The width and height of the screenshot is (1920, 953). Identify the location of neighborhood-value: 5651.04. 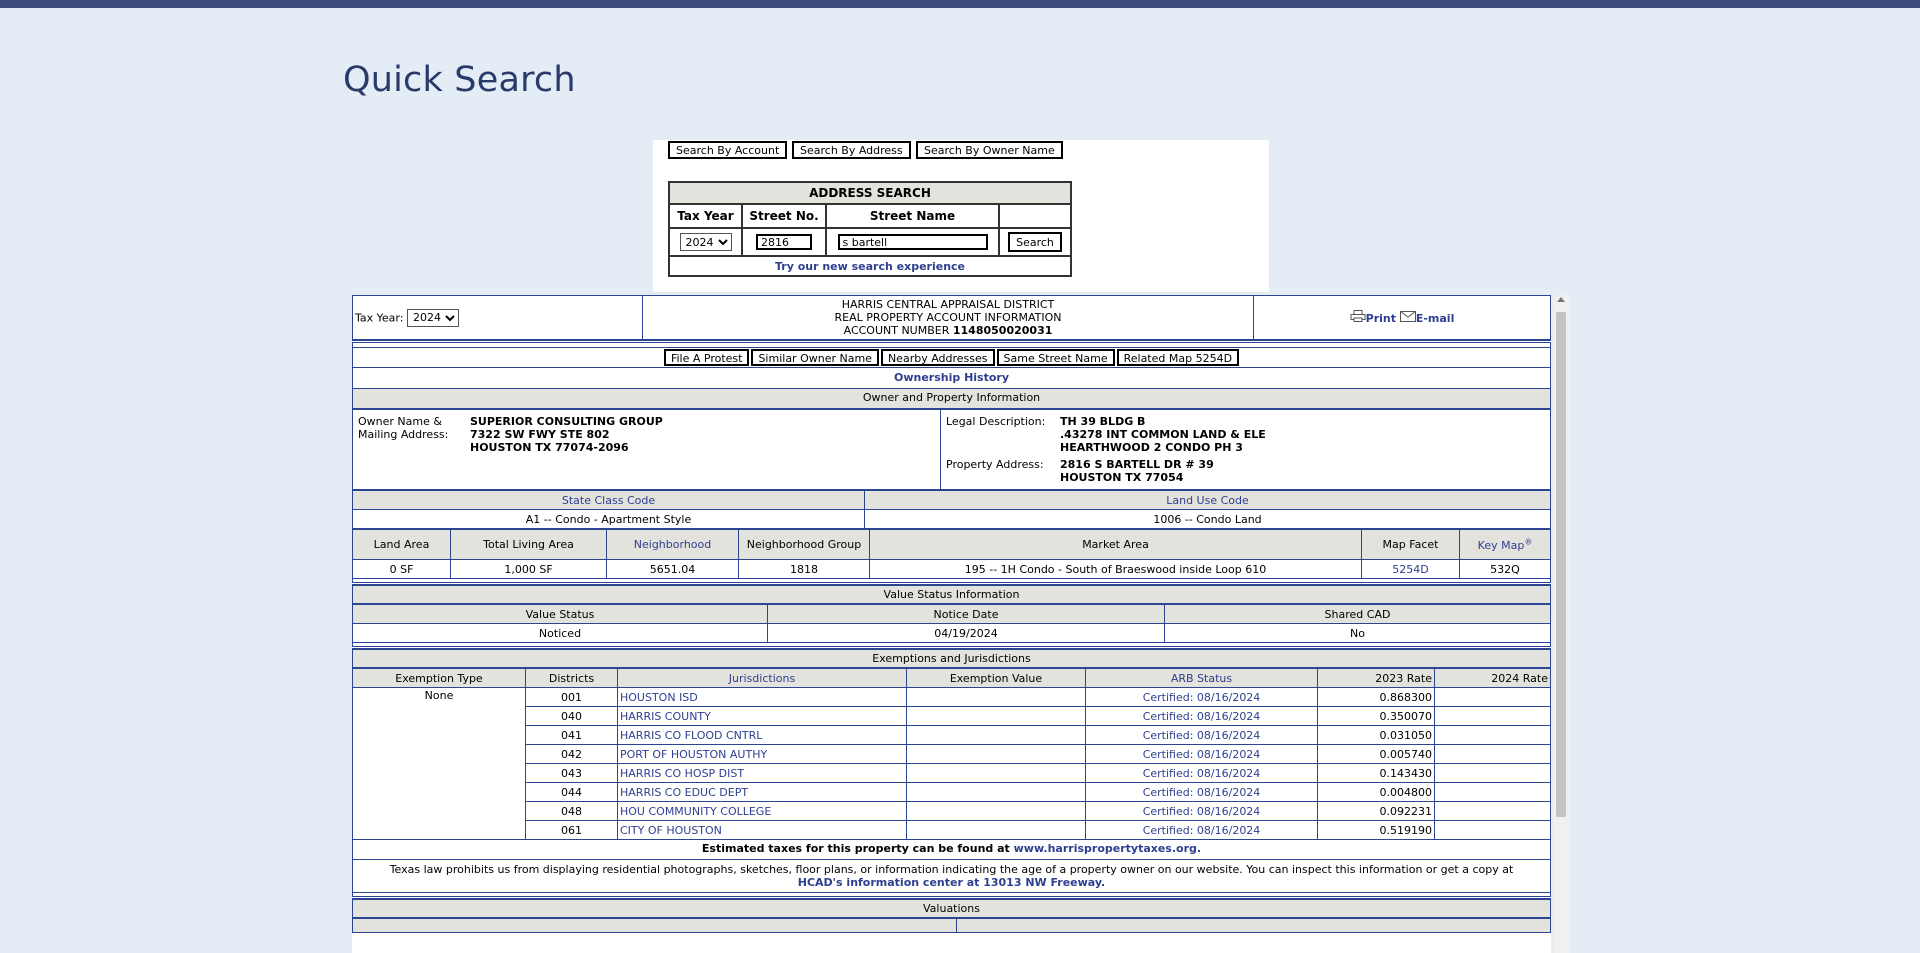
(672, 569).